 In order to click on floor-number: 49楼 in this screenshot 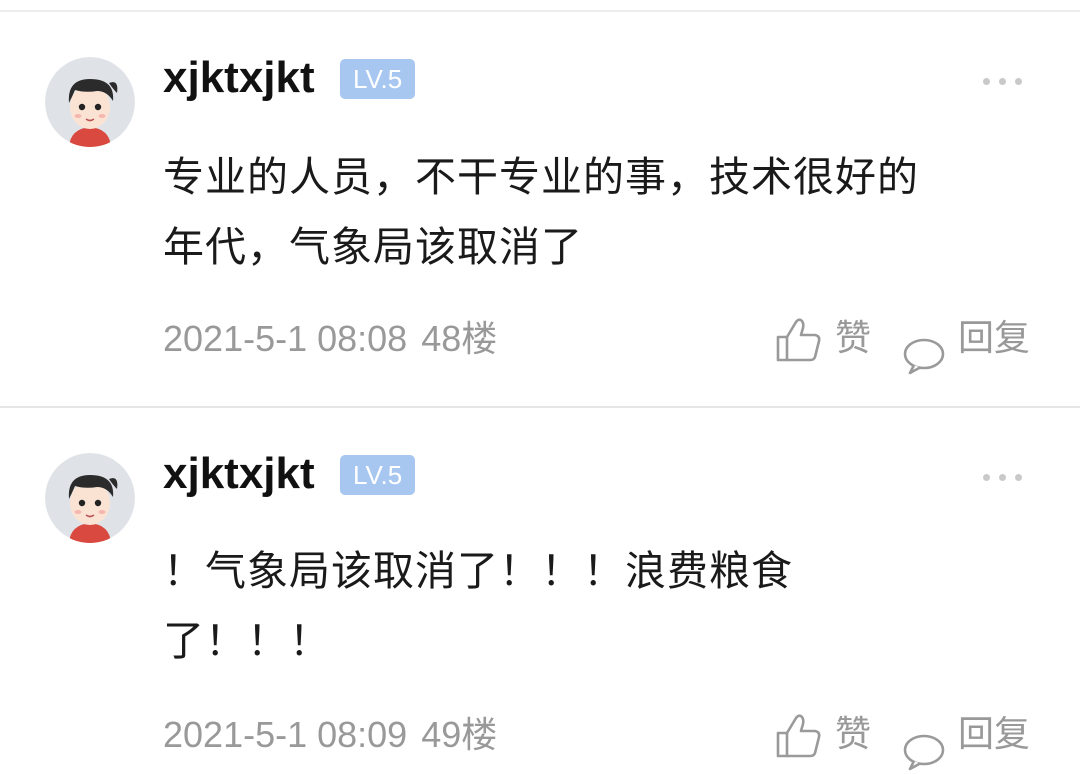, I will do `click(459, 734)`.